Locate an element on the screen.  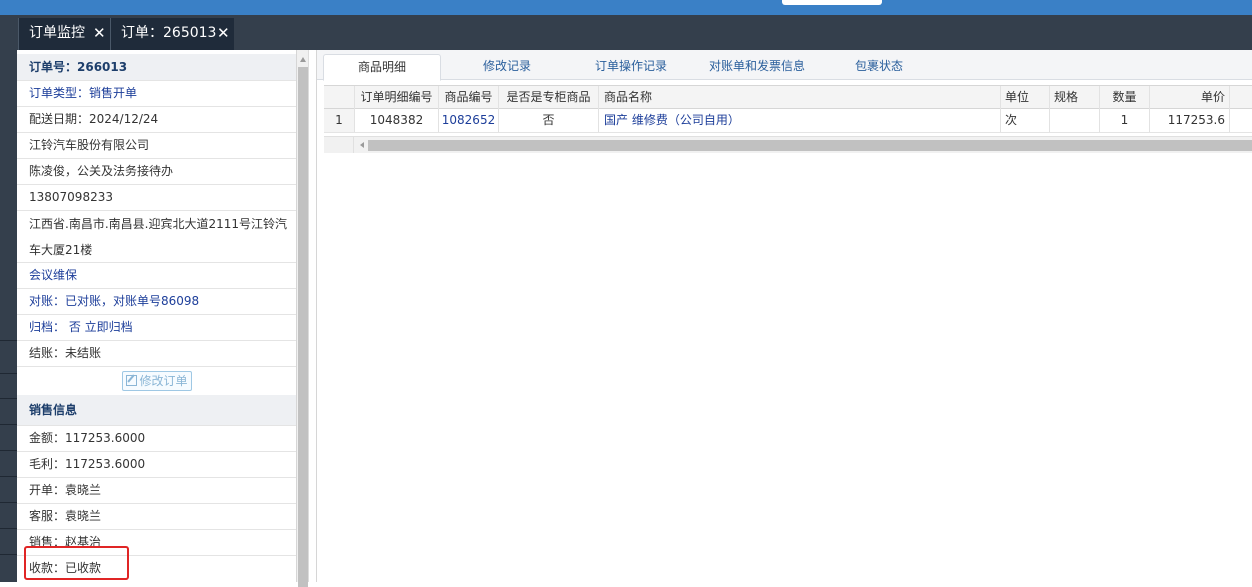
tab-order-monitor: 订单监控 ✕ is located at coordinates (64, 34).